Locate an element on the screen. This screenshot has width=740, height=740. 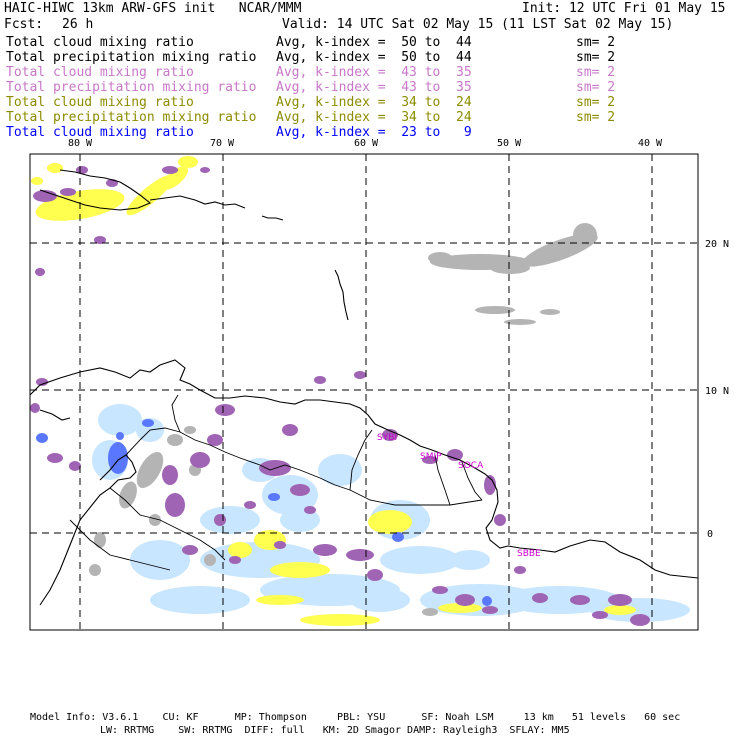
longitude-label: 80 W is located at coordinates (80, 143).